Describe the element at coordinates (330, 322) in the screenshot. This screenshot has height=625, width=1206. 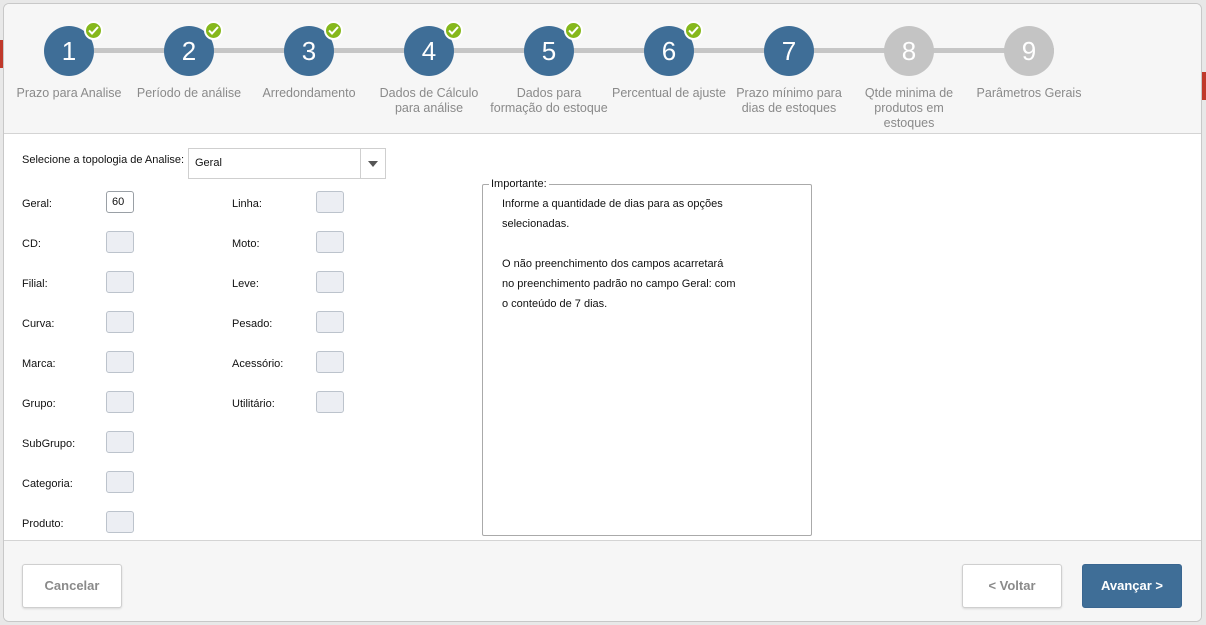
I see `pesado-input` at that location.